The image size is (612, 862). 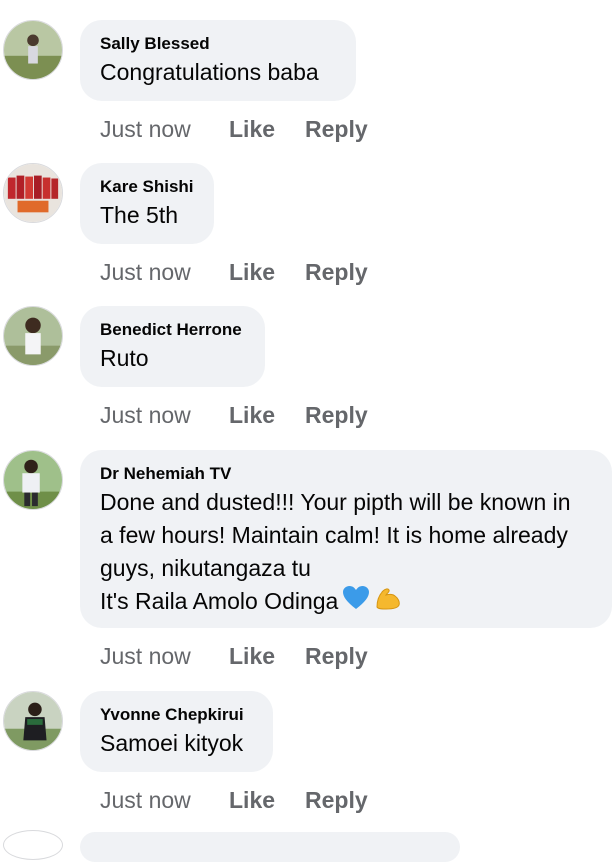 I want to click on comment-author: Yvonne Chepkirui, so click(x=176, y=715).